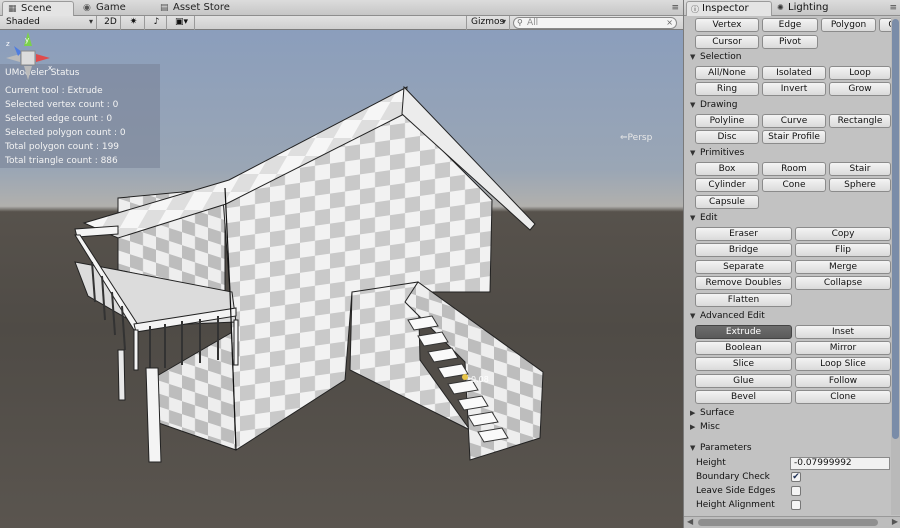 The width and height of the screenshot is (900, 528). I want to click on glue-button: Glue, so click(743, 381).